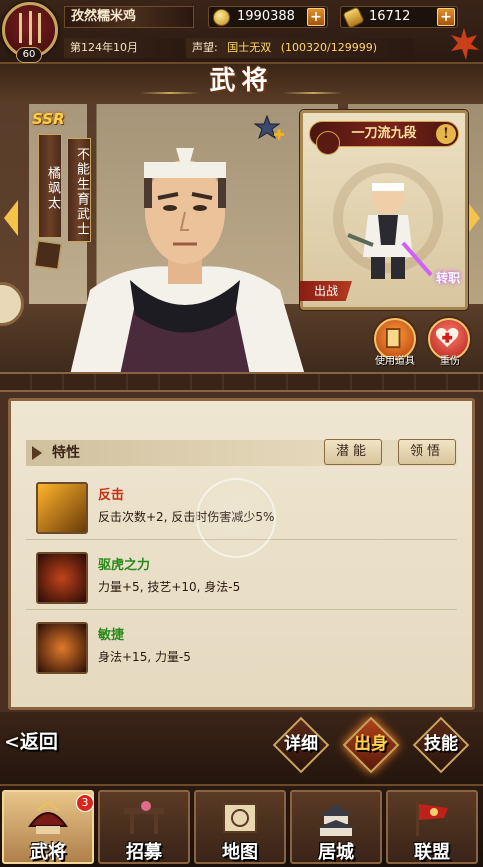 Image resolution: width=483 pixels, height=867 pixels. I want to click on trait-desc: 力量+5, 技艺+10, 身法-5, so click(169, 587).